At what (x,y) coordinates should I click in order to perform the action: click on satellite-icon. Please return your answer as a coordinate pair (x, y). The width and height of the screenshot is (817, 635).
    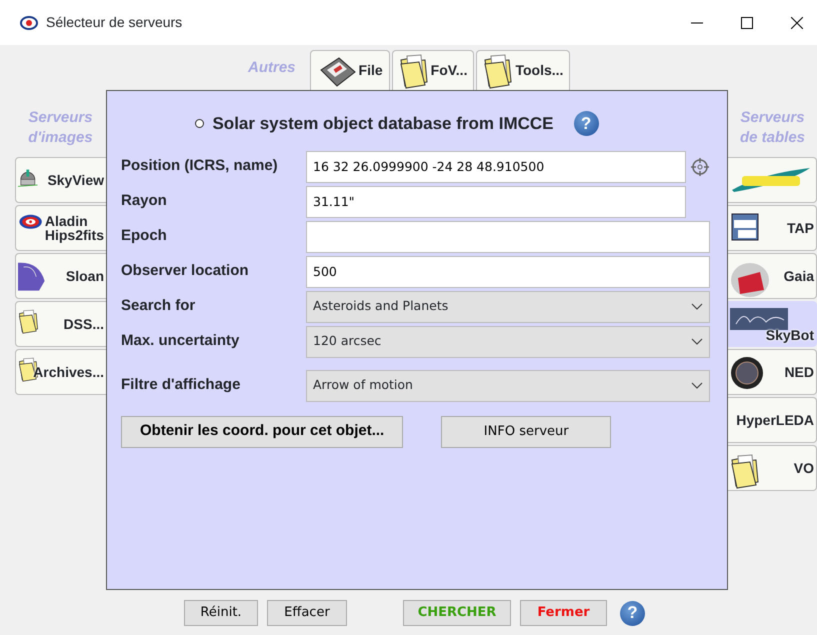
    Looking at the image, I should click on (750, 280).